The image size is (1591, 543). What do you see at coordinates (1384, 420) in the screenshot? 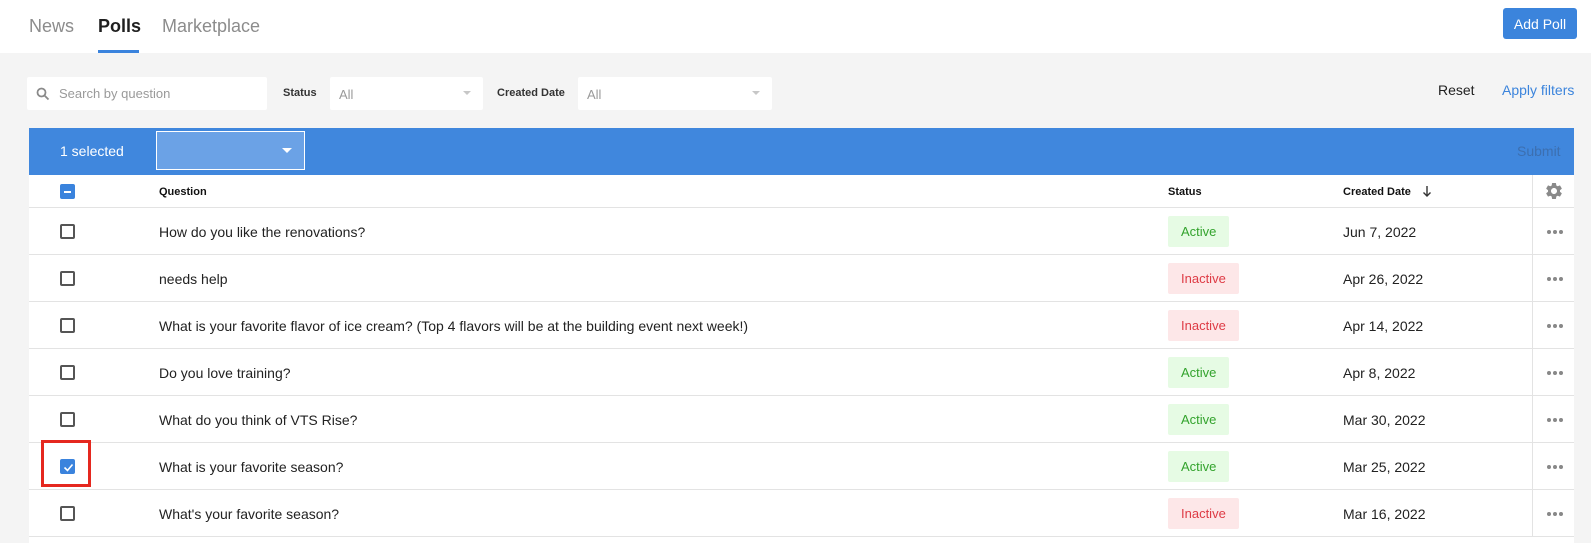
I see `created-date: Mar 30, 2022` at bounding box center [1384, 420].